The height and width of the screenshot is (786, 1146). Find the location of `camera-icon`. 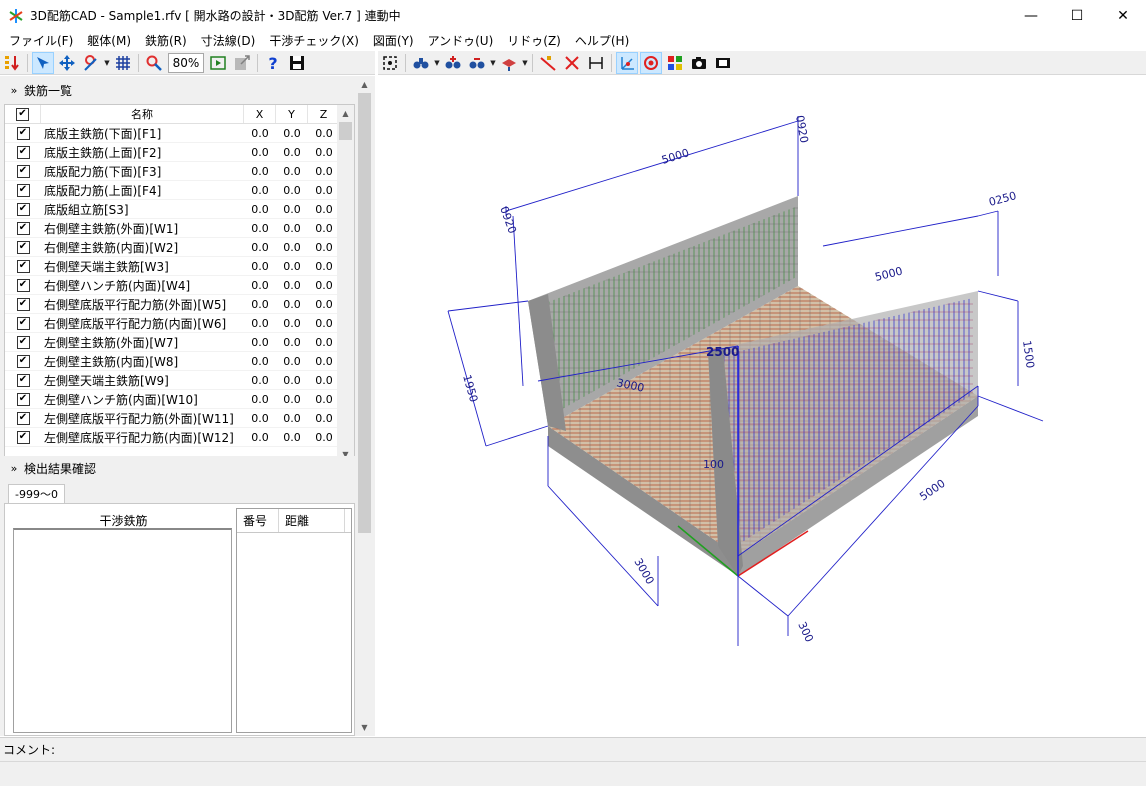

camera-icon is located at coordinates (699, 63).